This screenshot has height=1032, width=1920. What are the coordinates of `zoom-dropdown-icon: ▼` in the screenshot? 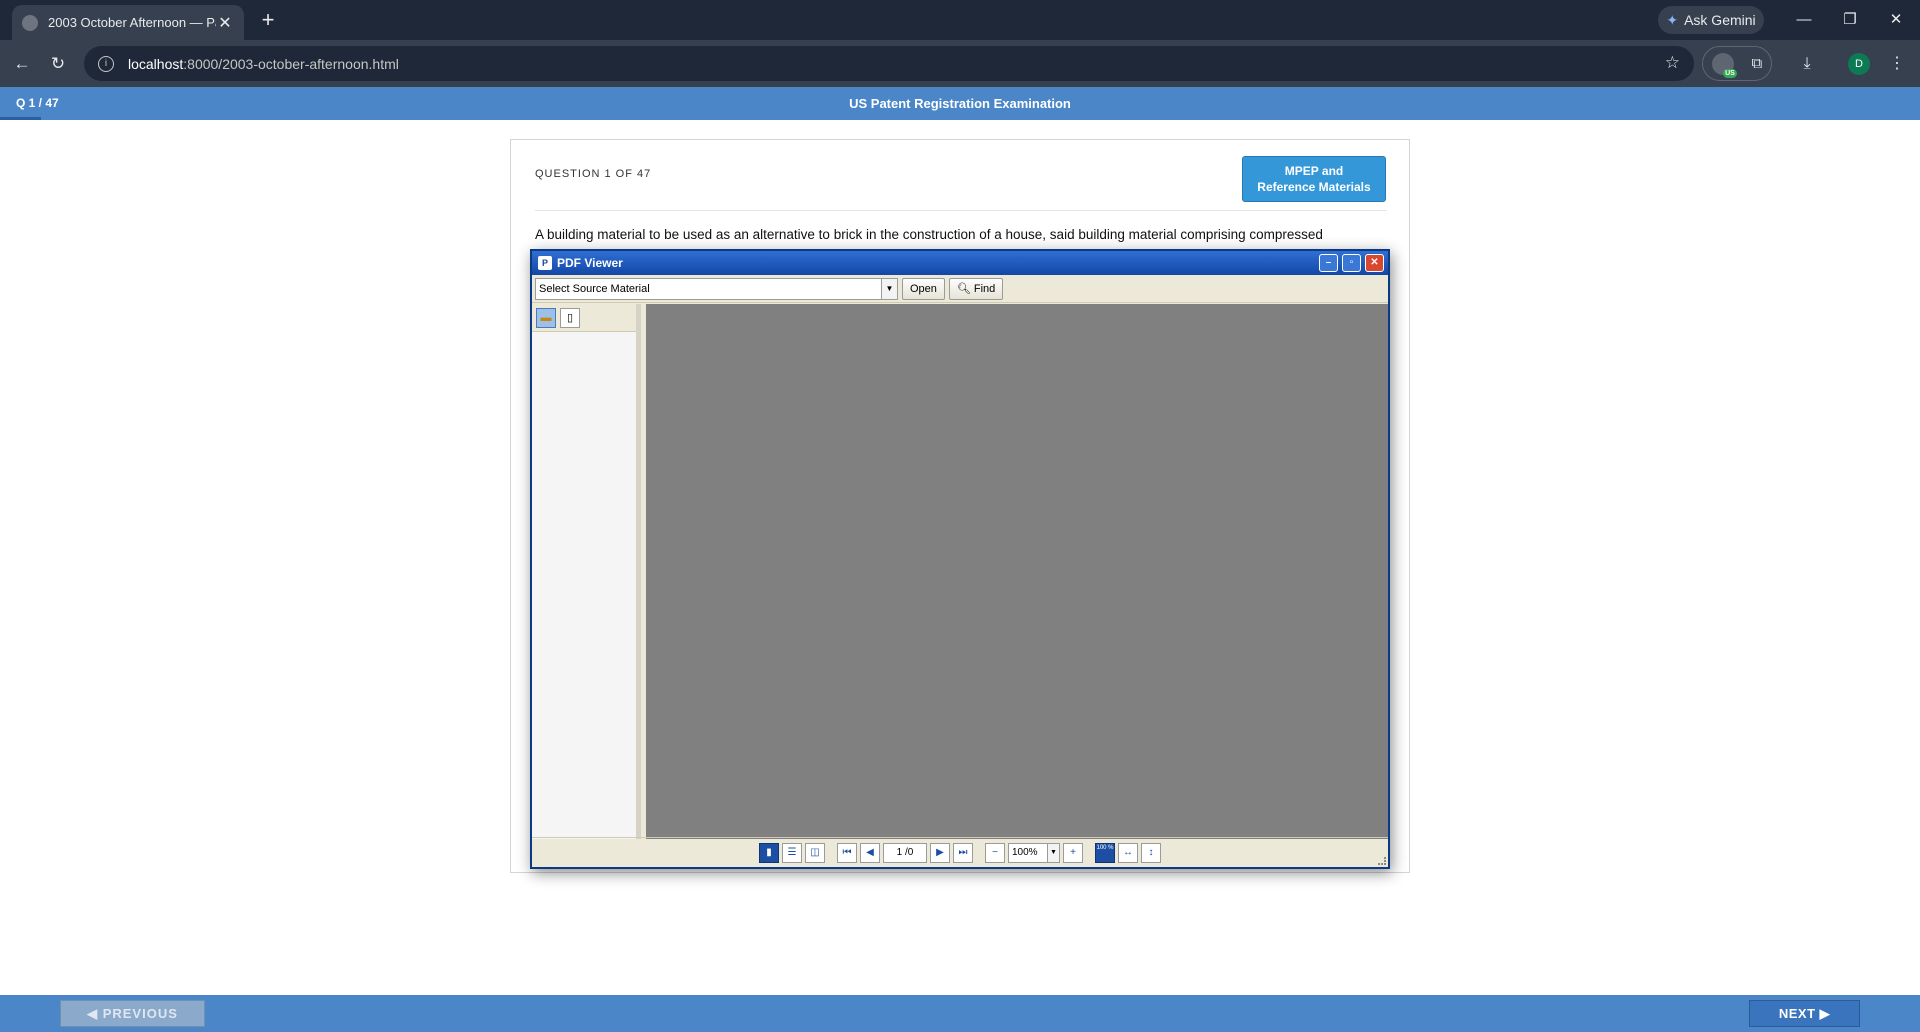 It's located at (1054, 853).